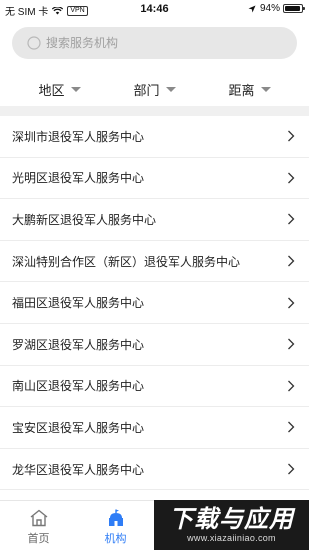 This screenshot has height=550, width=320. I want to click on watermark-url: www.xiazaiiniao.com, so click(231, 538).